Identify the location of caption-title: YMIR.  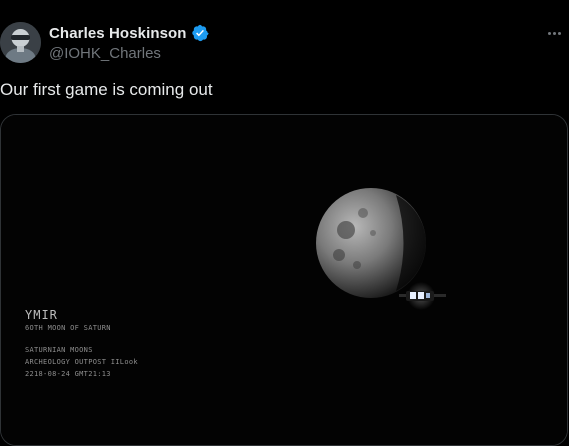
(41, 315).